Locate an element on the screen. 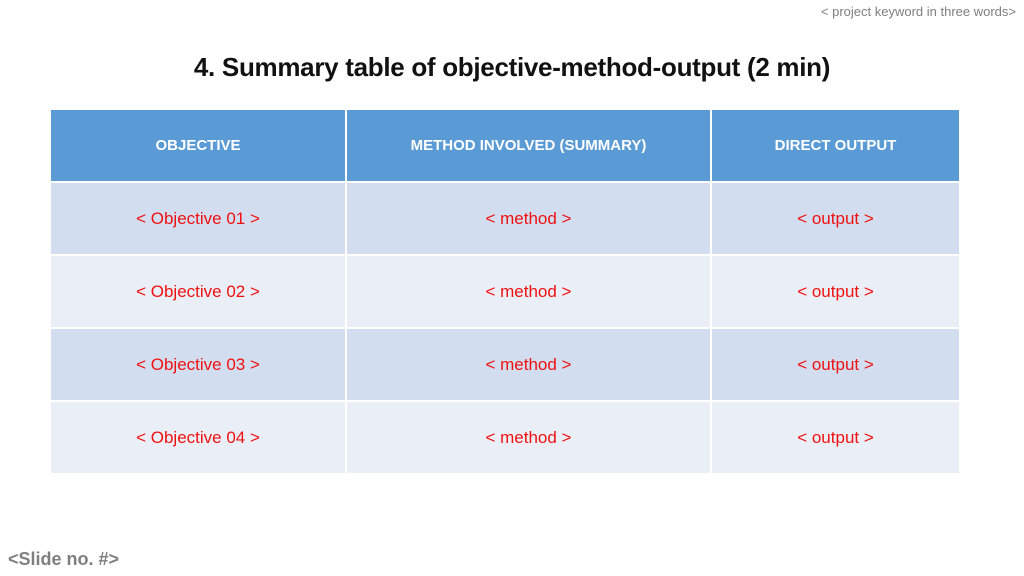  column-header-method: METHOD INVOLVED (SUMMARY) is located at coordinates (528, 146).